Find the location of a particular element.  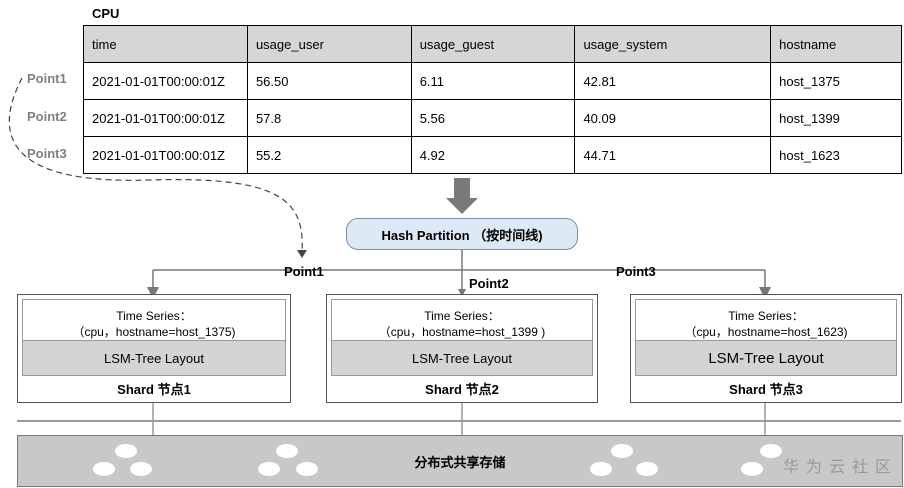

storage-disks is located at coordinates (437, 460).